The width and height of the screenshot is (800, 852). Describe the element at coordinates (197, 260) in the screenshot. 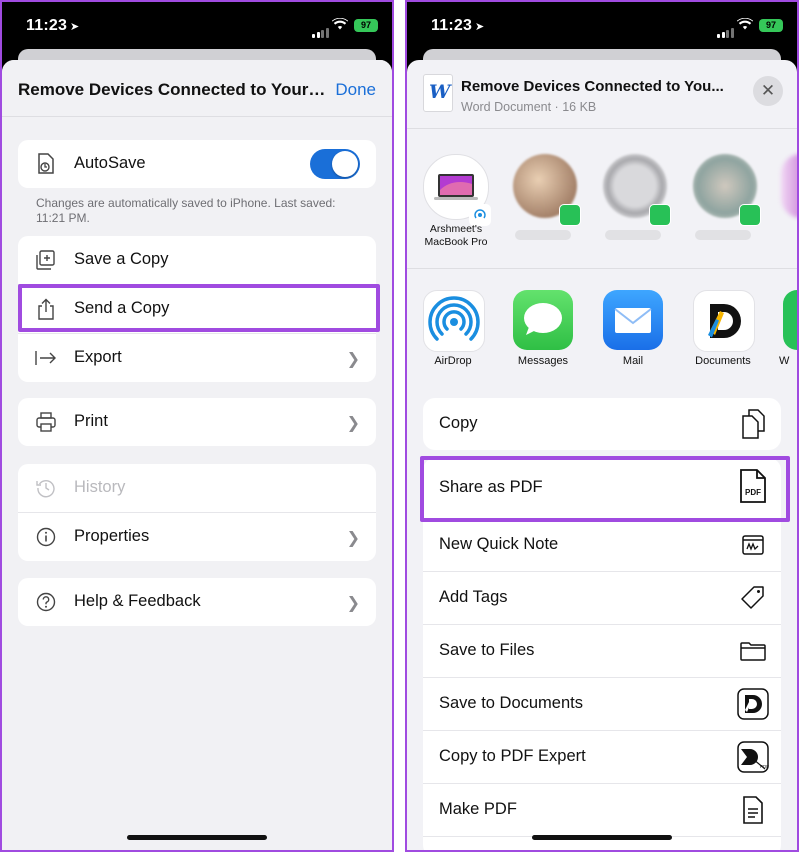

I see `save-a-copy-item: Save a Copy` at that location.